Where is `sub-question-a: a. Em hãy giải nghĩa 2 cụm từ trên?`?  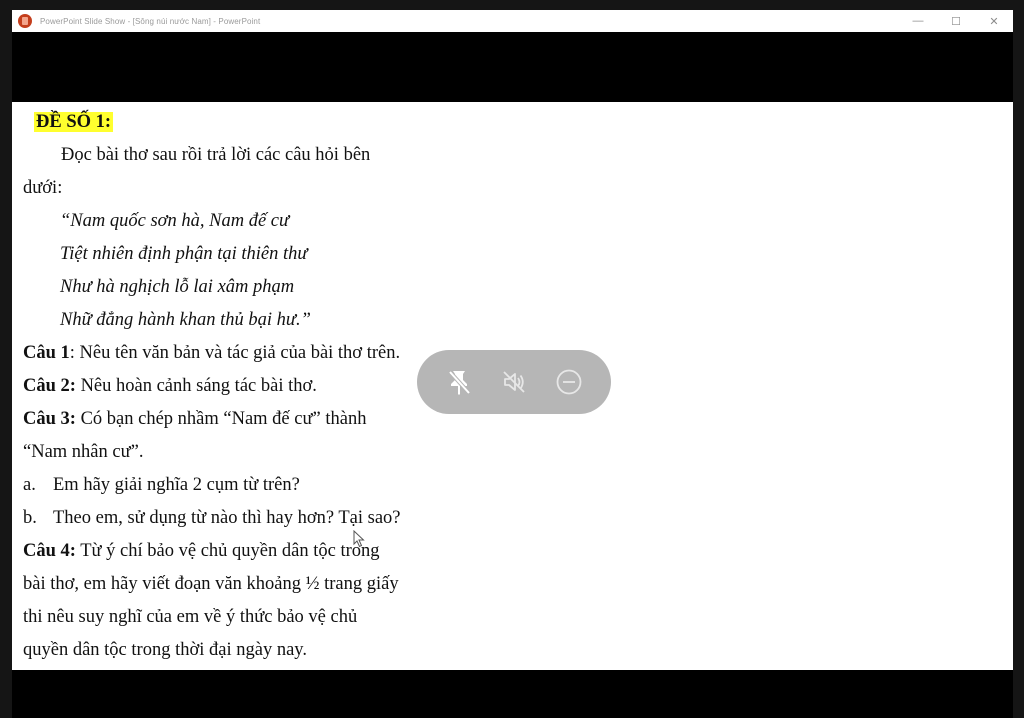 sub-question-a: a. Em hãy giải nghĩa 2 cụm từ trên? is located at coordinates (161, 485).